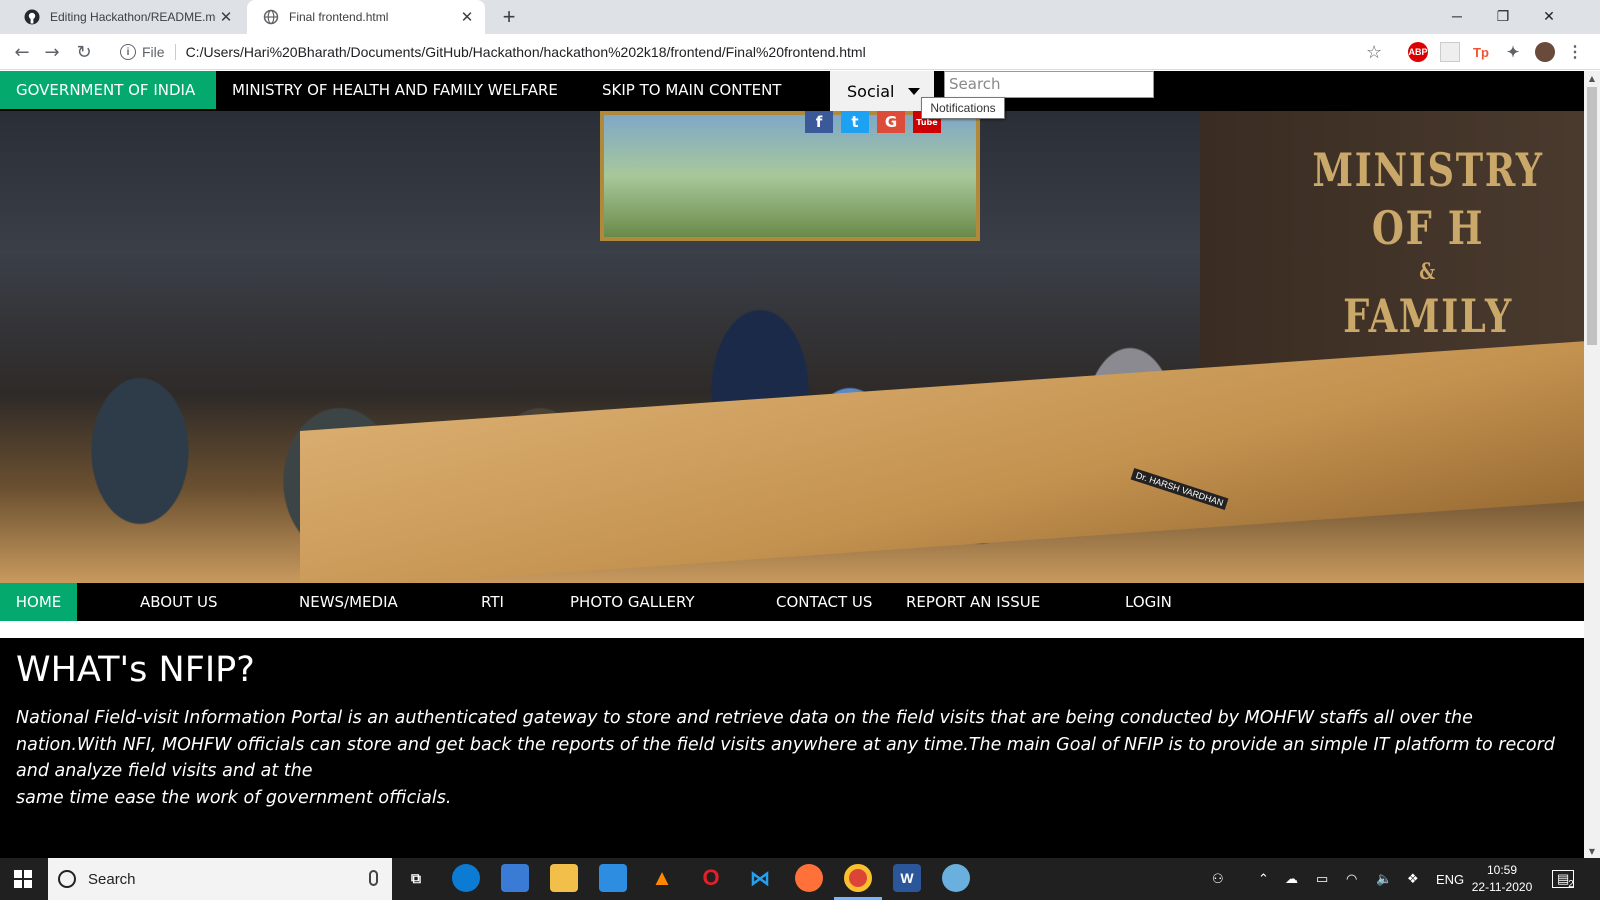 The image size is (1600, 900). Describe the element at coordinates (760, 878) in the screenshot. I see `vscode-icon: ⋈` at that location.